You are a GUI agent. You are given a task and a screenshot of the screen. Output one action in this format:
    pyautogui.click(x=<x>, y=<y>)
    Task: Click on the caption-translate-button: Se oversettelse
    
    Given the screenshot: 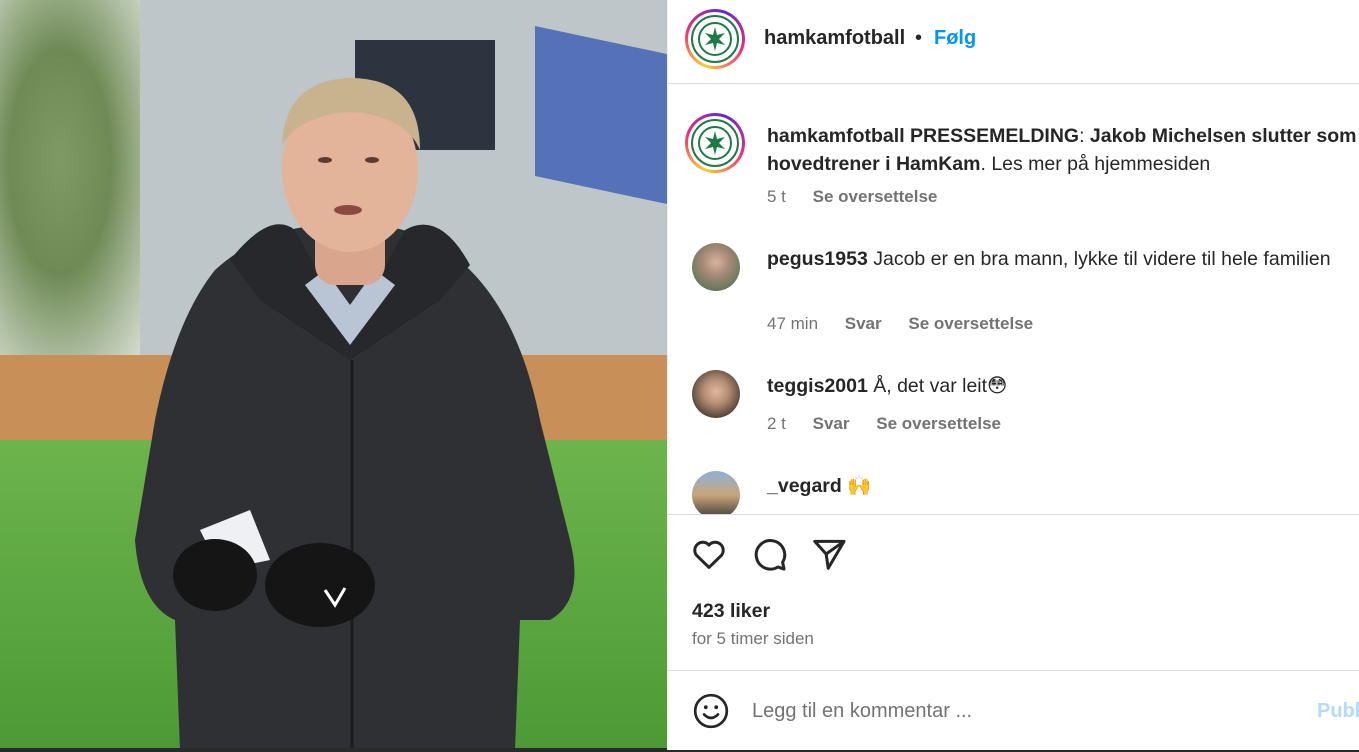 What is the action you would take?
    pyautogui.click(x=875, y=196)
    